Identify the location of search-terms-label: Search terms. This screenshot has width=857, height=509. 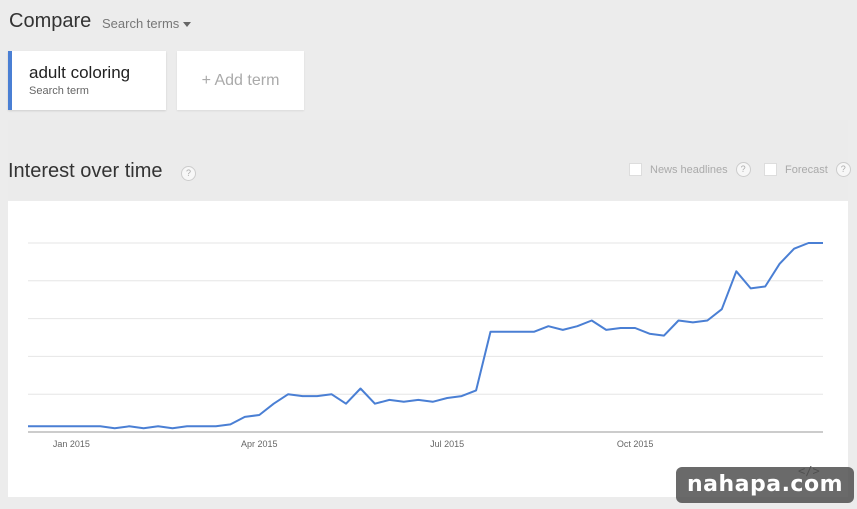
(141, 23).